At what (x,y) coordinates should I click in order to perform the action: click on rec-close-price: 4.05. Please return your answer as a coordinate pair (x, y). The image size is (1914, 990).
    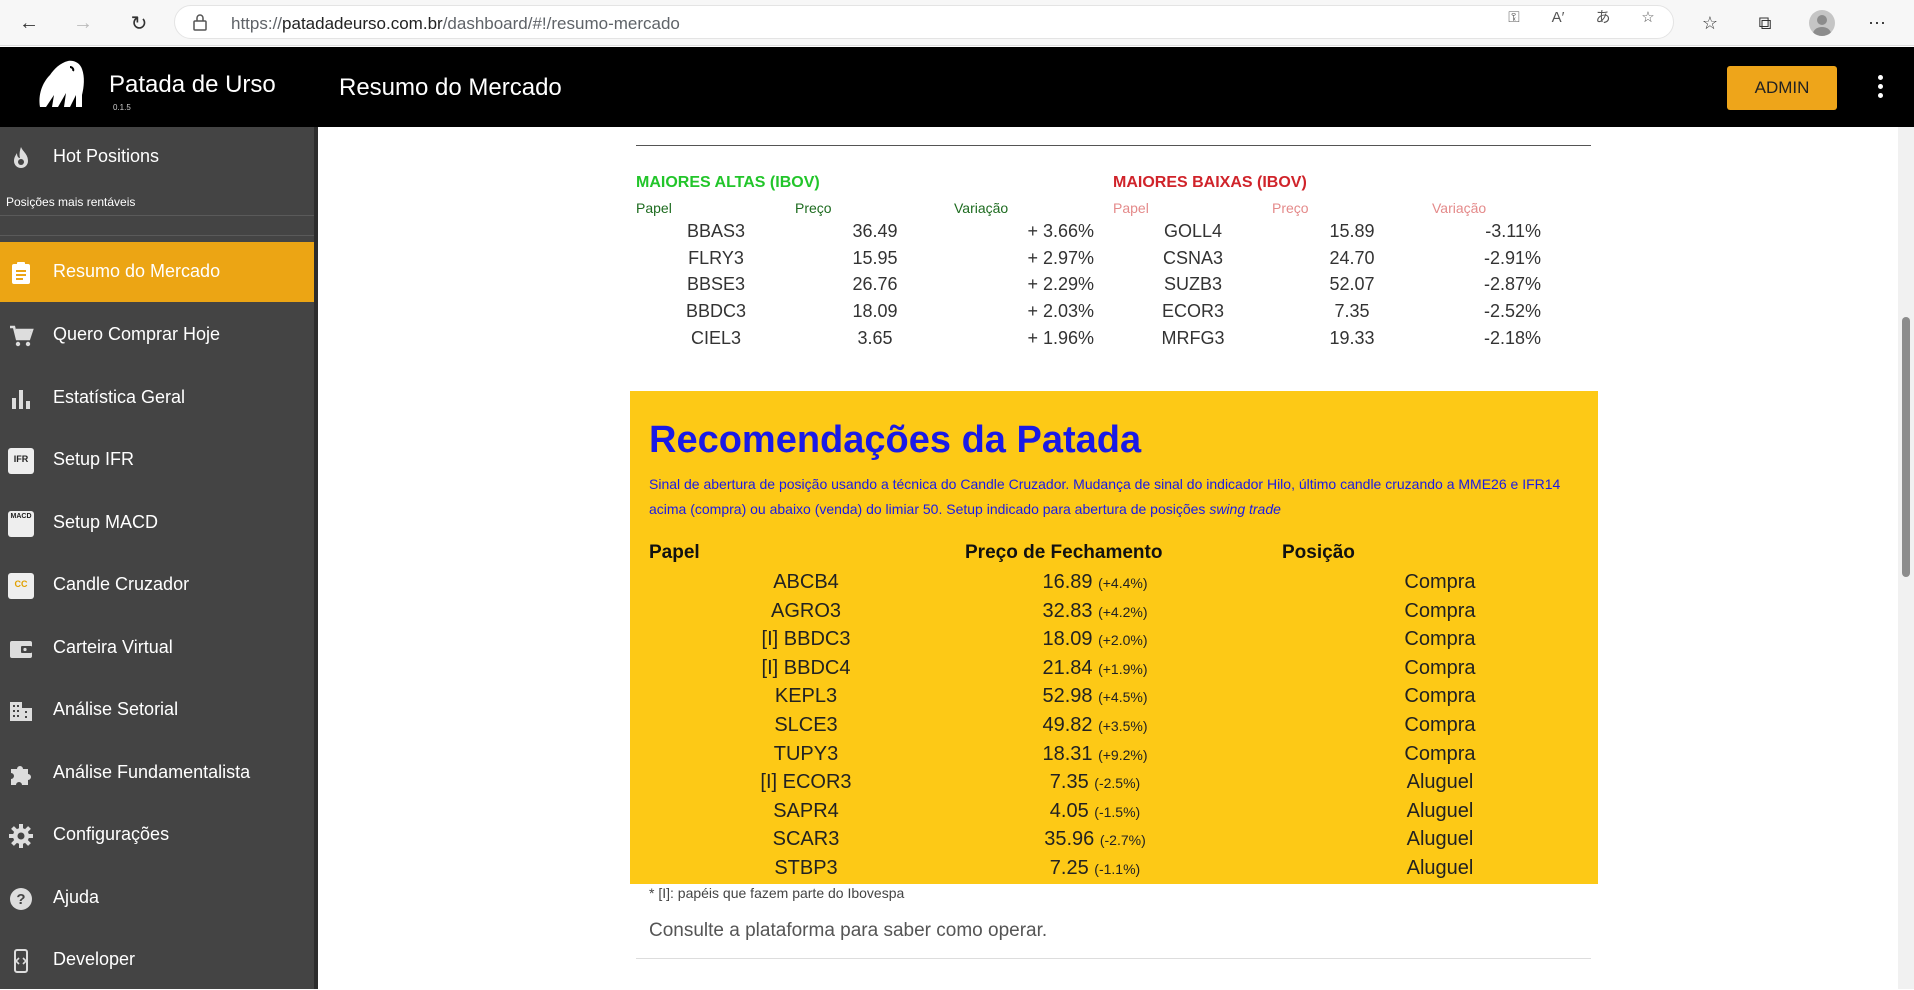
    Looking at the image, I should click on (1069, 811).